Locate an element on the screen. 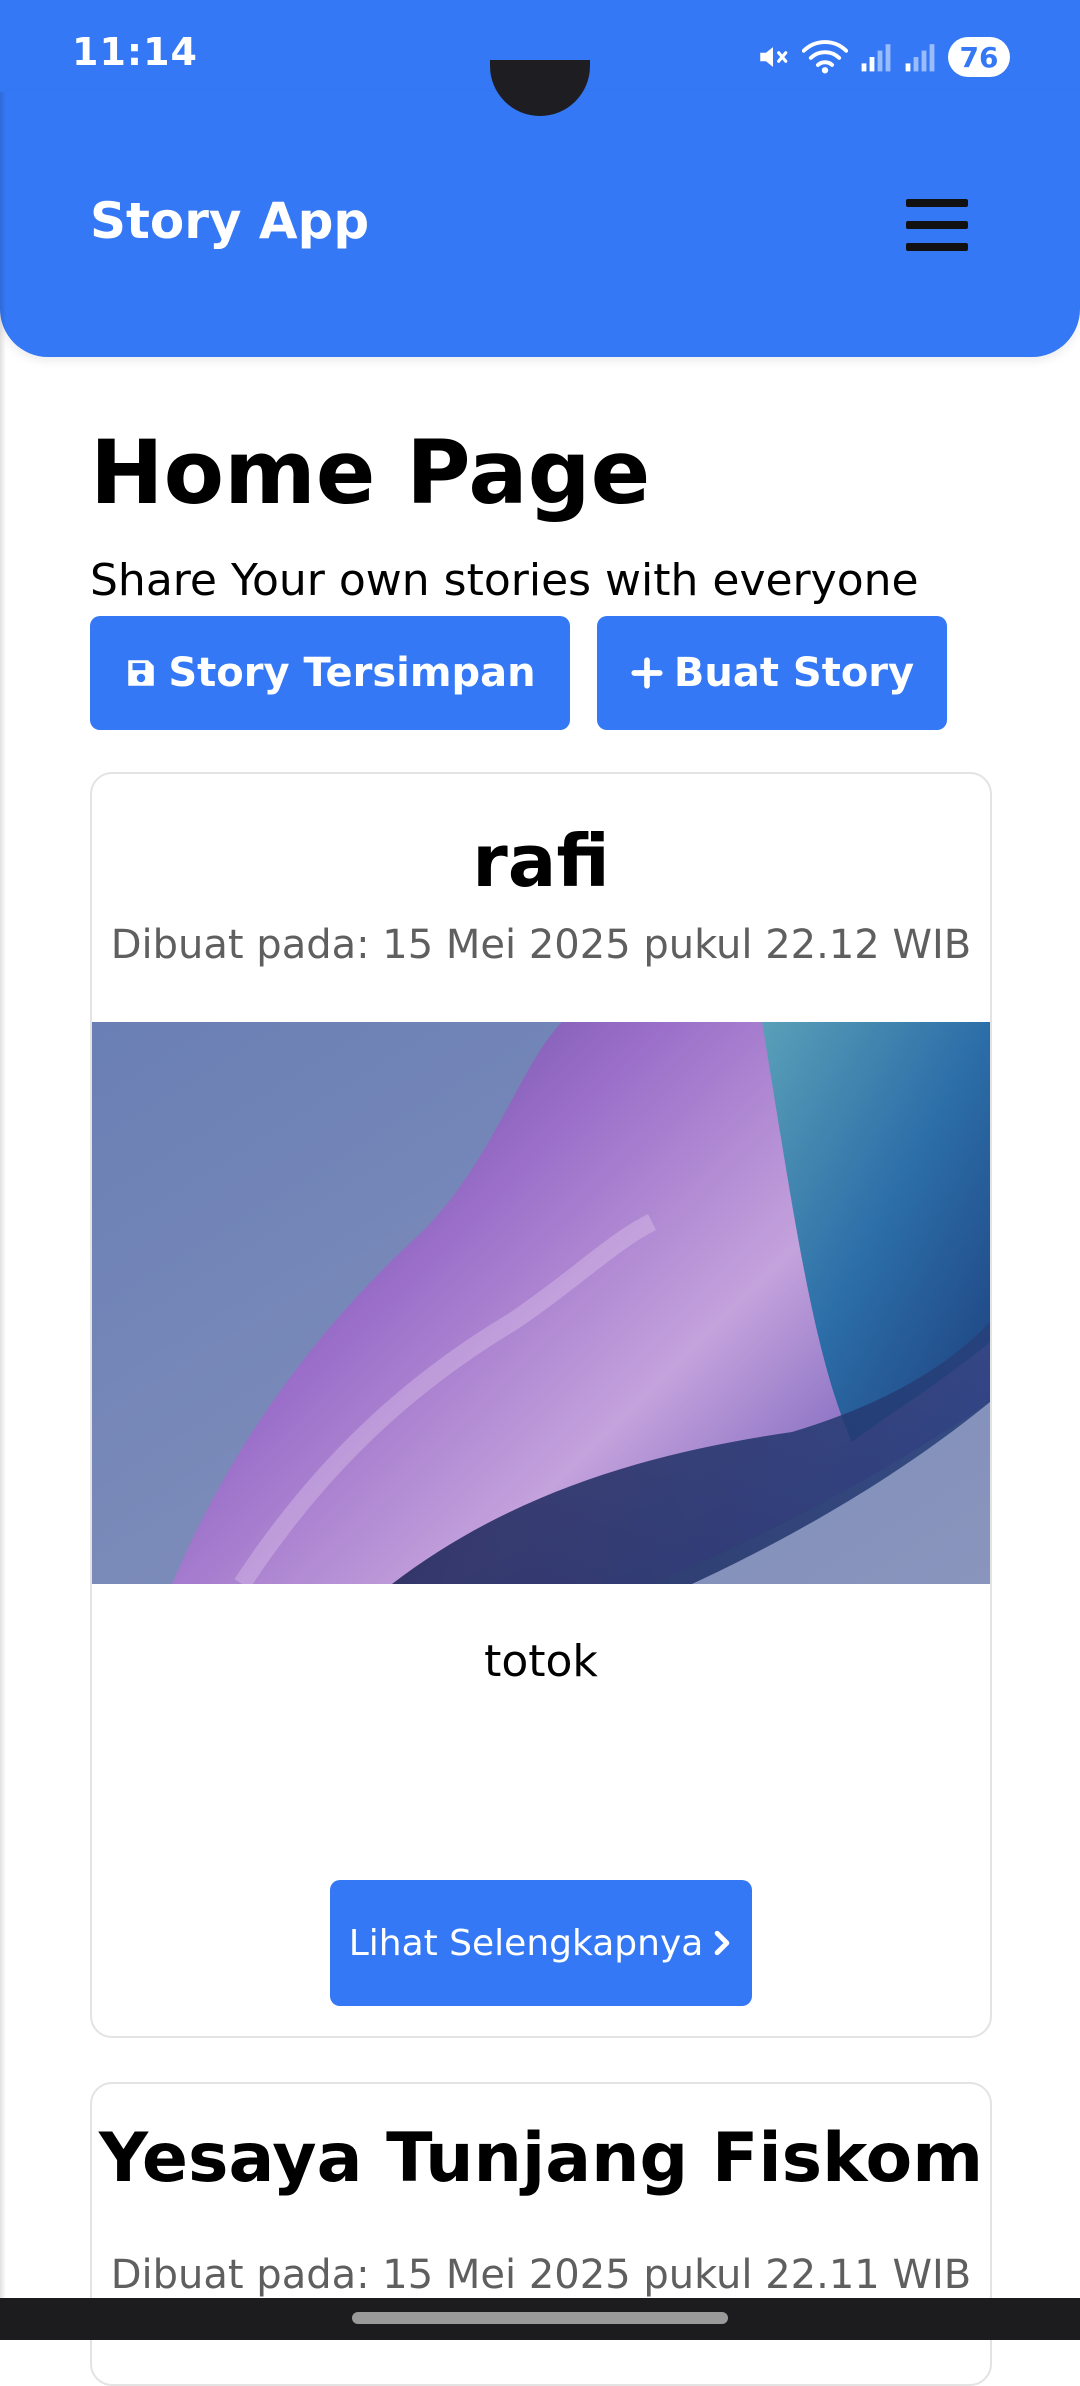 The width and height of the screenshot is (1080, 2386). navigation-bar is located at coordinates (540, 2319).